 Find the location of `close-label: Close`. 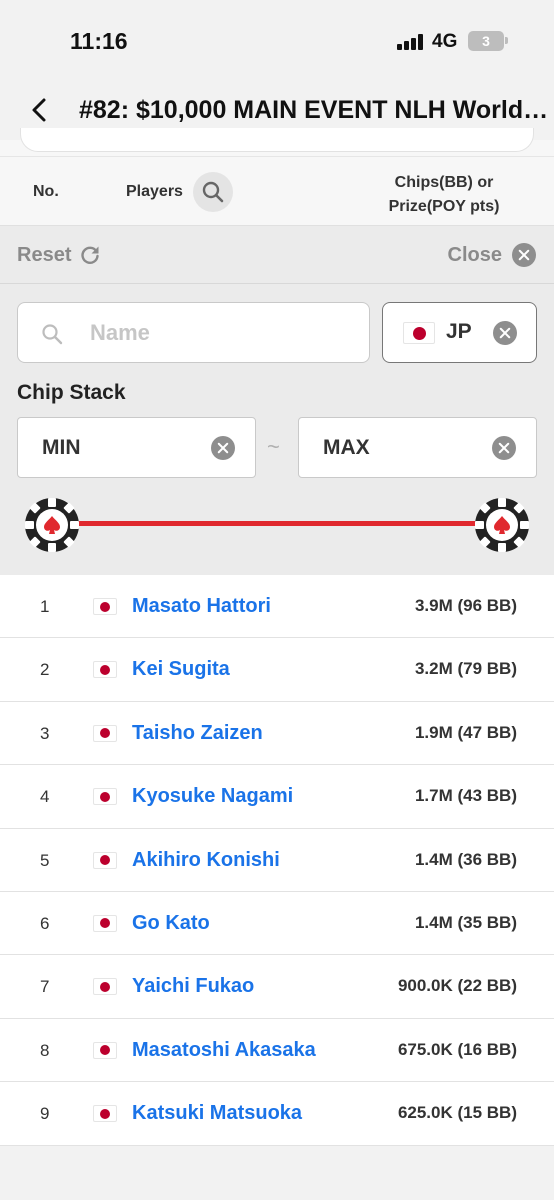

close-label: Close is located at coordinates (474, 254).